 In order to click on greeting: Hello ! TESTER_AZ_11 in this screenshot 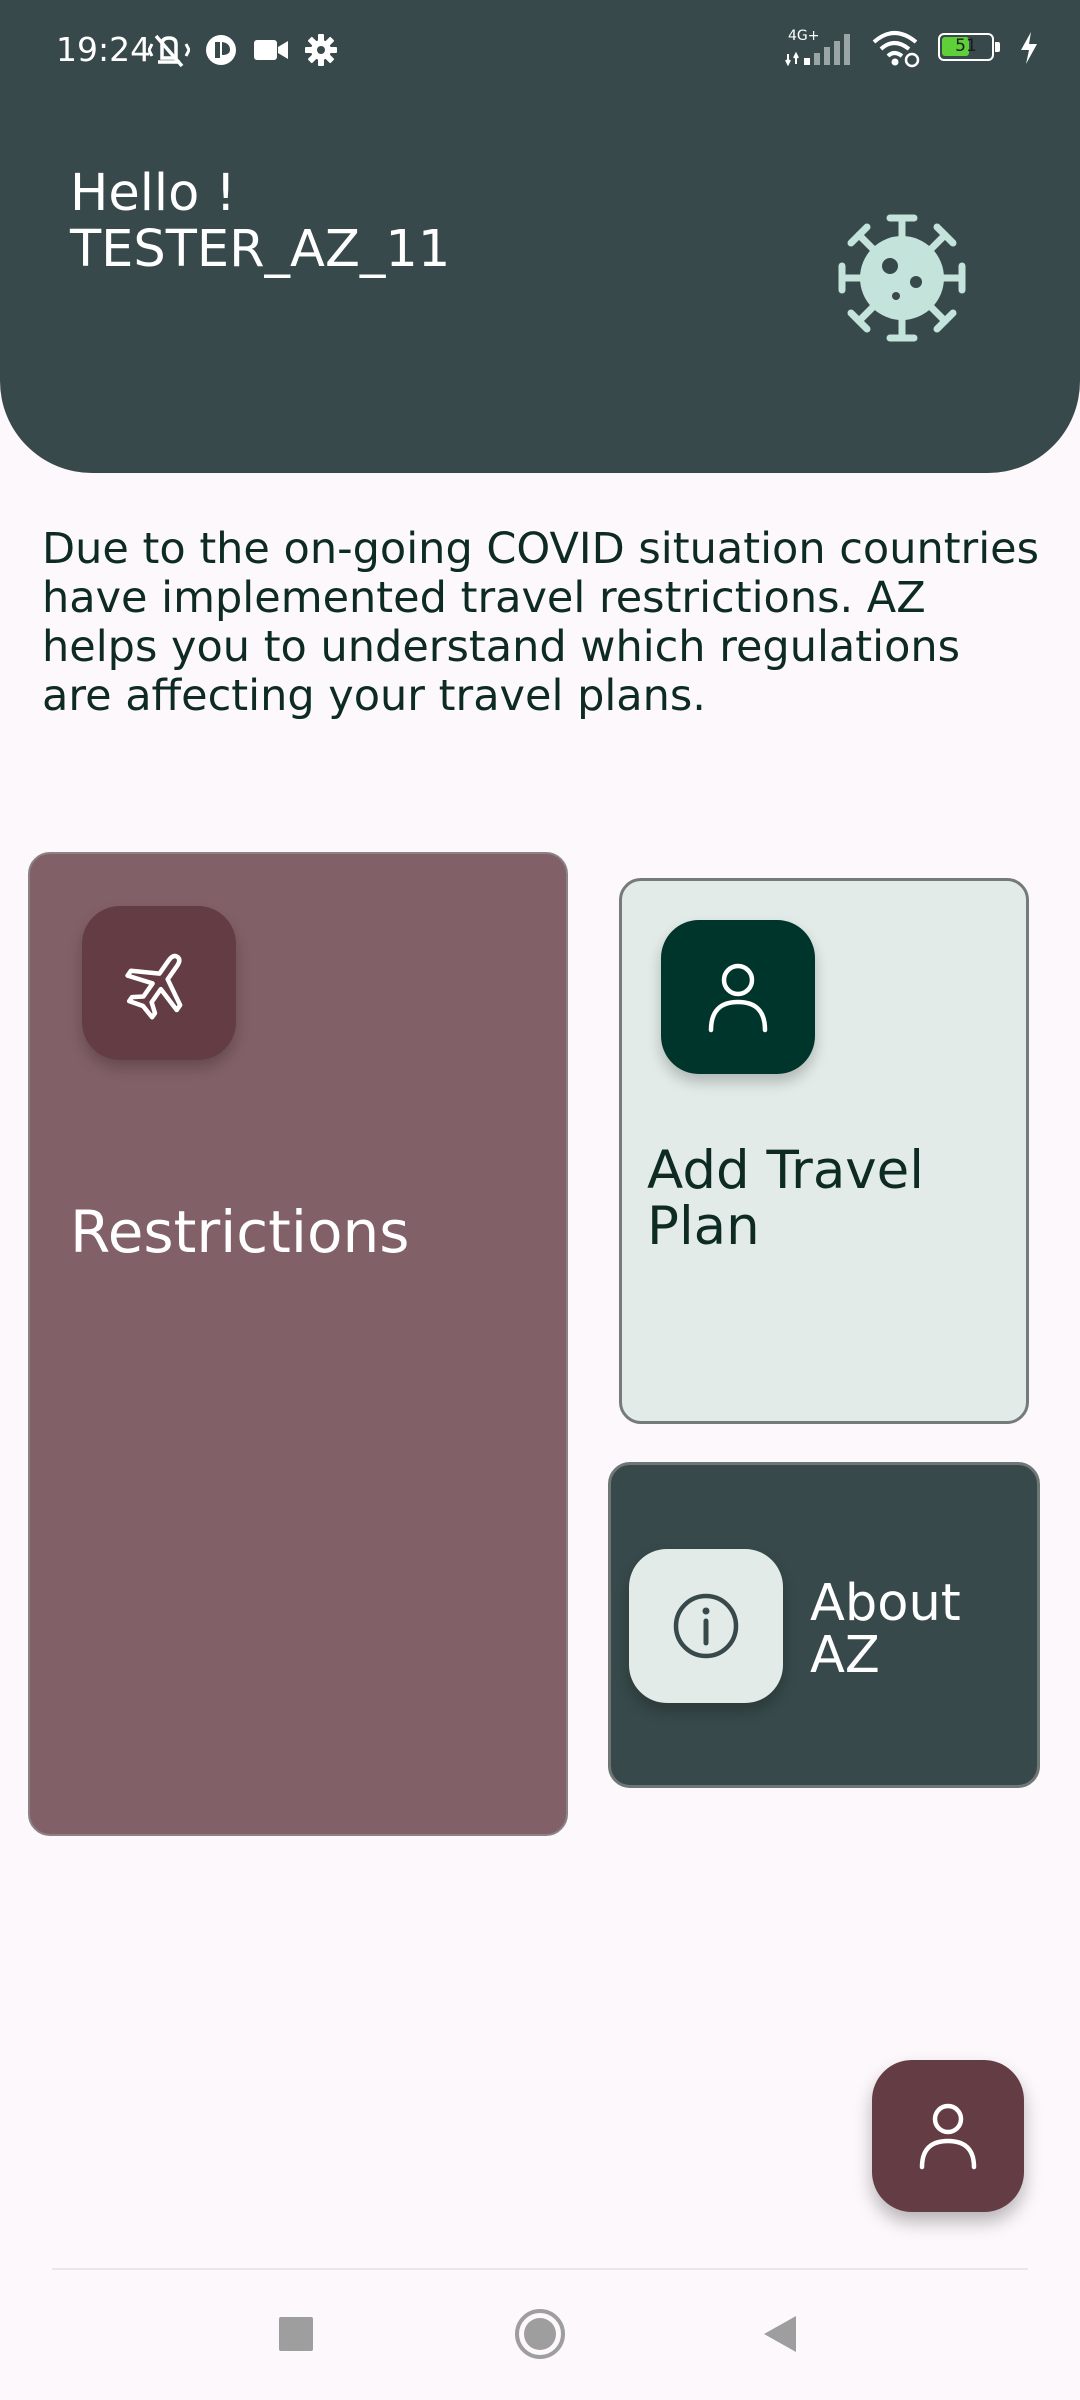, I will do `click(260, 222)`.